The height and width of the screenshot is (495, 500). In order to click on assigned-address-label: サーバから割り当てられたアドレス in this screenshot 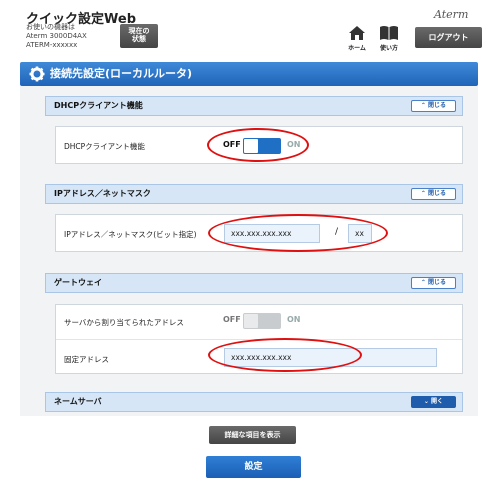, I will do `click(124, 322)`.